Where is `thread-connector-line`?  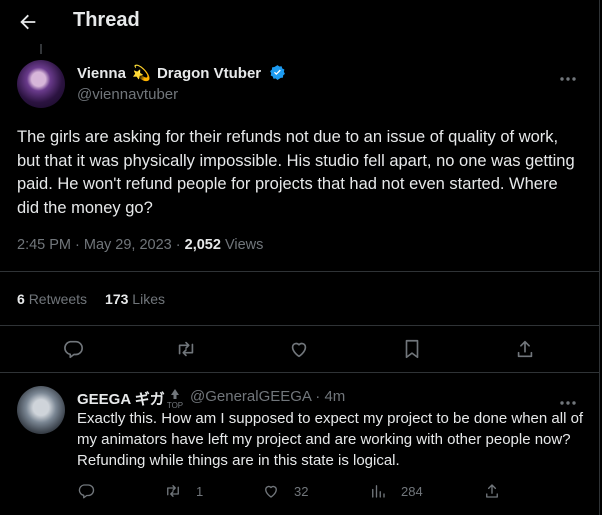
thread-connector-line is located at coordinates (41, 49).